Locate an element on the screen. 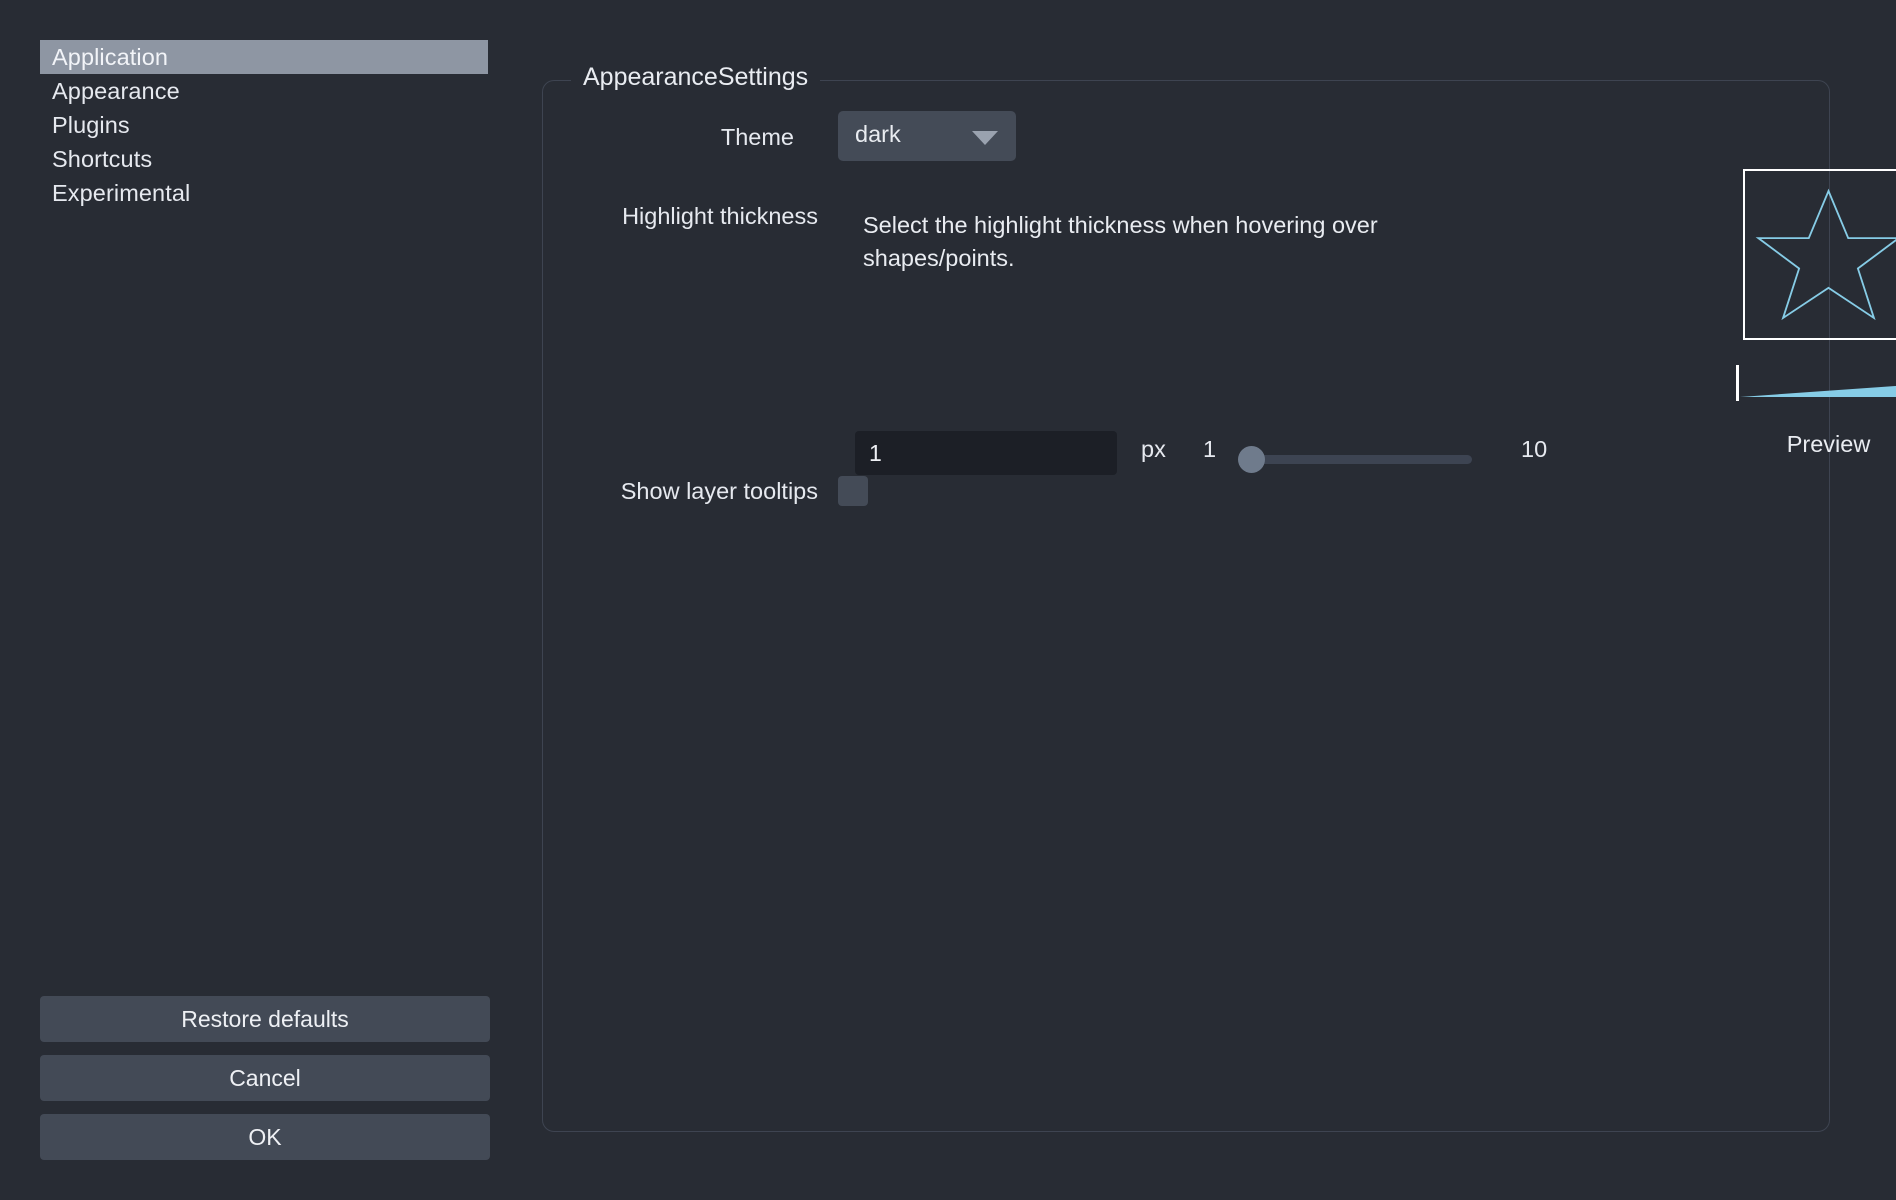 Image resolution: width=1896 pixels, height=1200 pixels. star-icon is located at coordinates (1825, 254).